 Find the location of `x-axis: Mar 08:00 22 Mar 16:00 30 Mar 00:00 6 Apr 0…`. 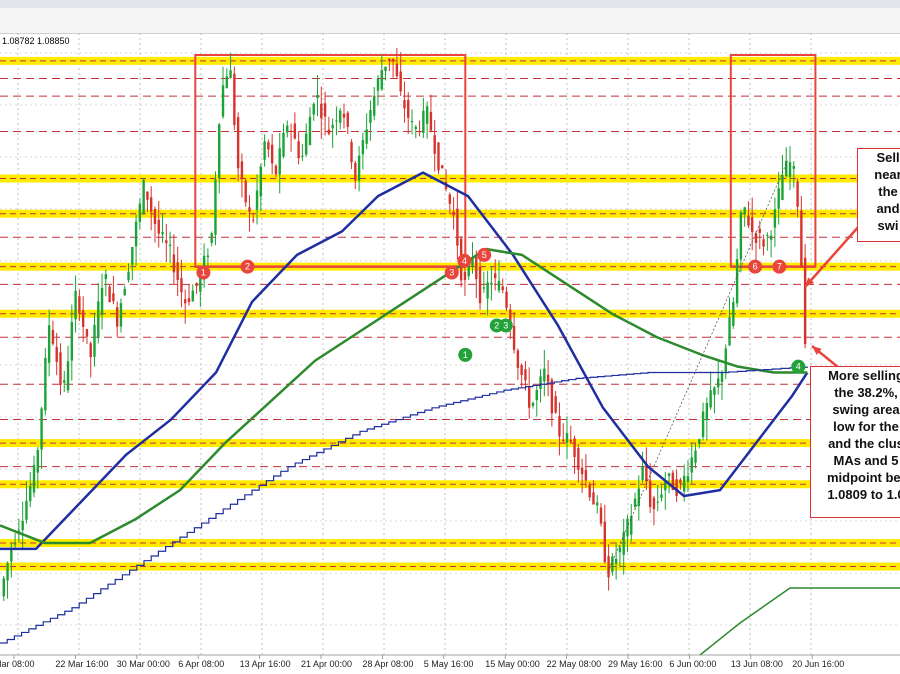

x-axis: Mar 08:00 22 Mar 16:00 30 Mar 00:00 6 Apr 0… is located at coordinates (450, 664).